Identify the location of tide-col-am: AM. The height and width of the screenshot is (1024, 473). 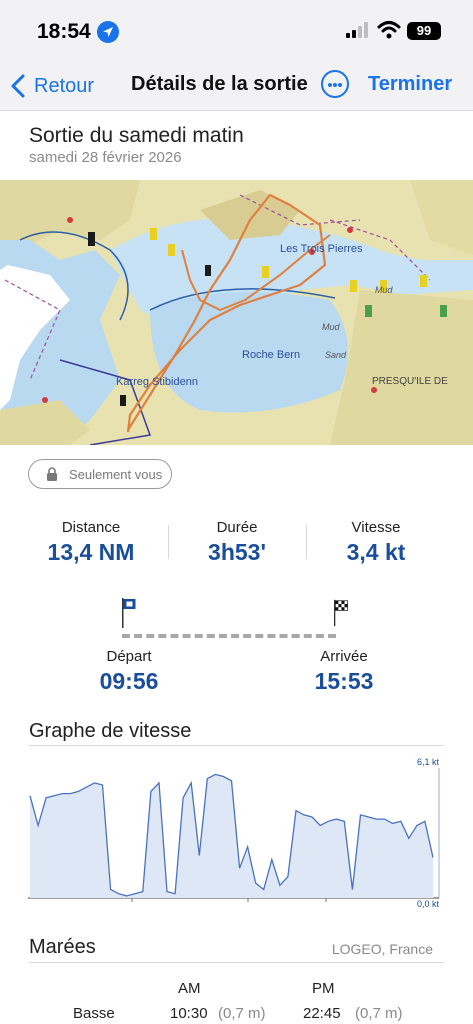
(189, 988).